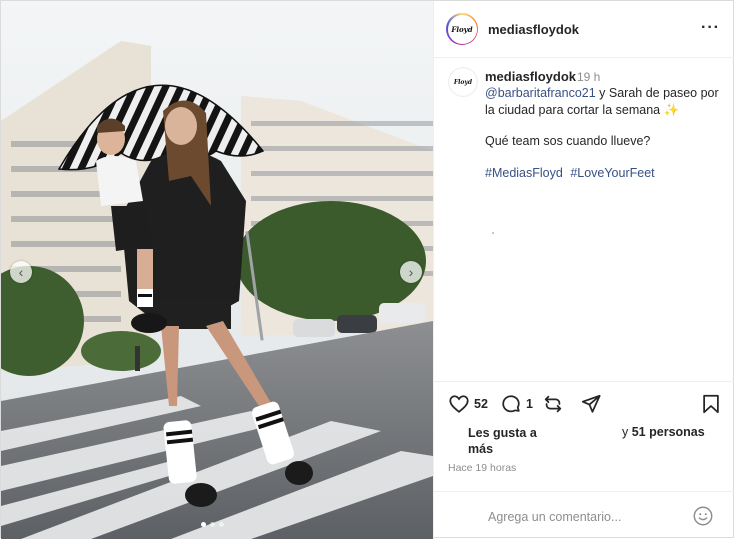 Image resolution: width=734 pixels, height=540 pixels. I want to click on likes-more-link: más, so click(480, 449).